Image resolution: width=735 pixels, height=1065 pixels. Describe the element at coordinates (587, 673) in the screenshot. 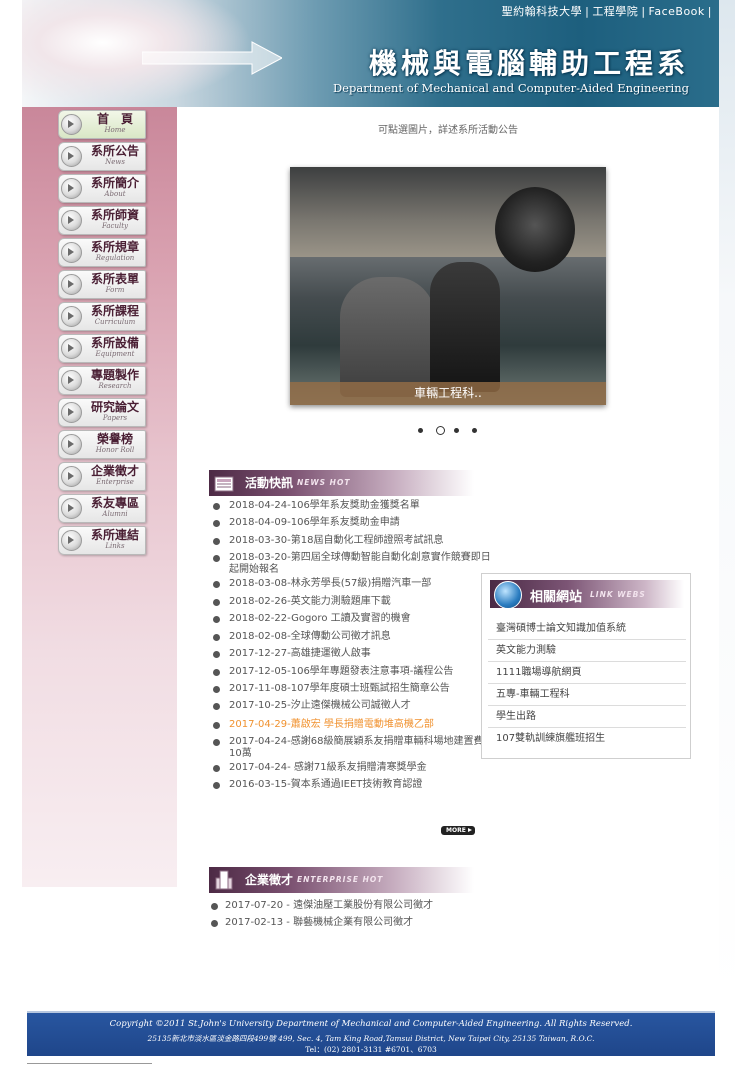

I see `link-item: 1111職場導航網頁` at that location.